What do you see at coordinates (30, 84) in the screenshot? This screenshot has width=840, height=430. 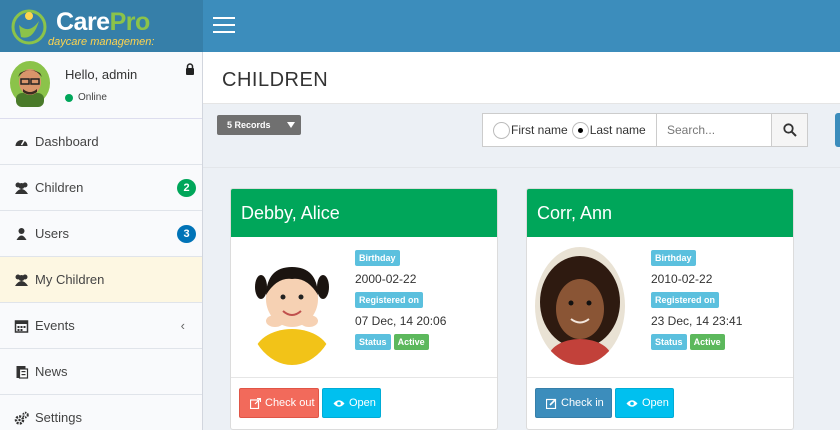 I see `user-avatar` at bounding box center [30, 84].